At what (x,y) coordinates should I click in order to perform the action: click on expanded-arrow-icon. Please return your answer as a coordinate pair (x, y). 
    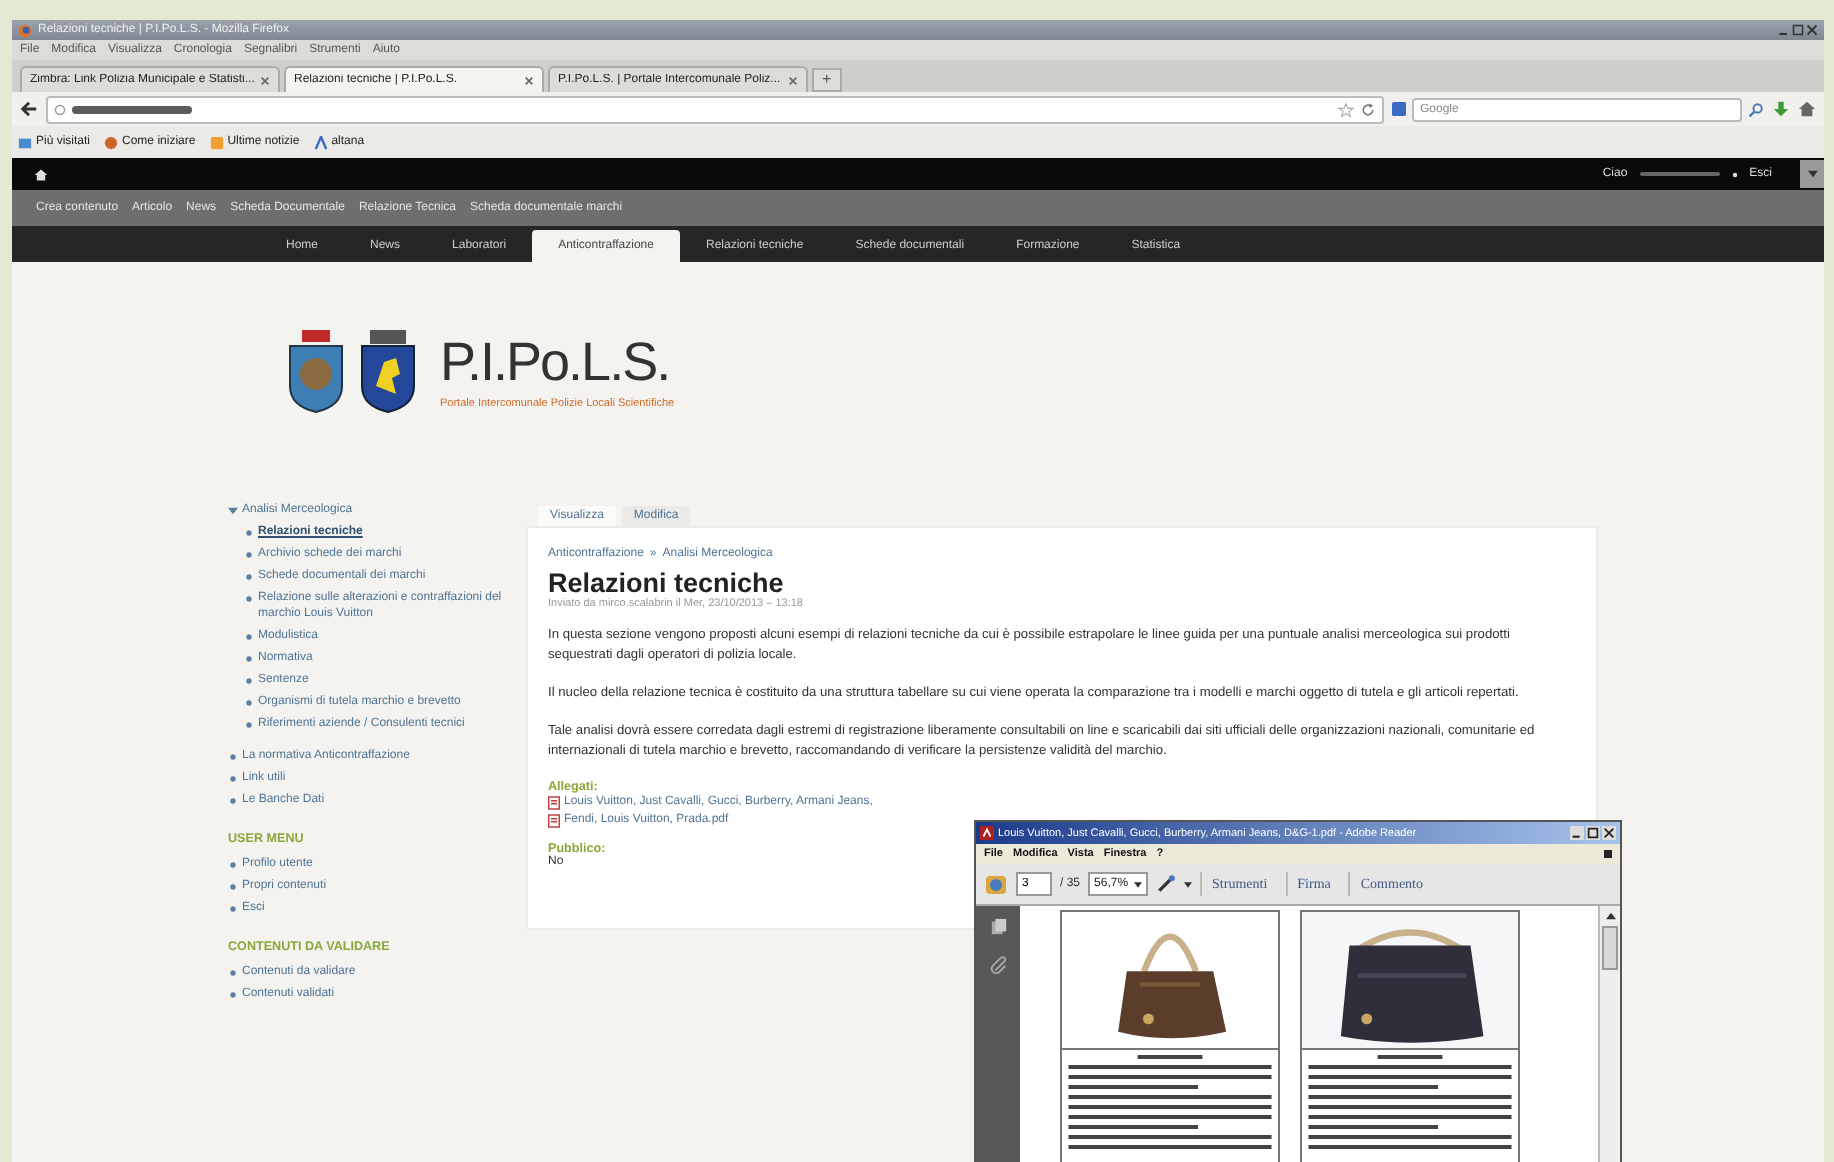
    Looking at the image, I should click on (233, 510).